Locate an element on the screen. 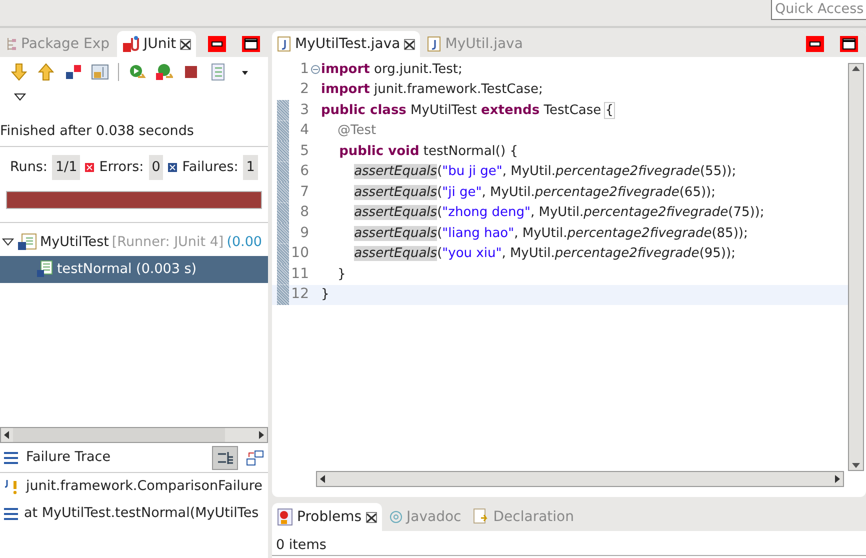 The height and width of the screenshot is (558, 866). compare-icon is located at coordinates (255, 457).